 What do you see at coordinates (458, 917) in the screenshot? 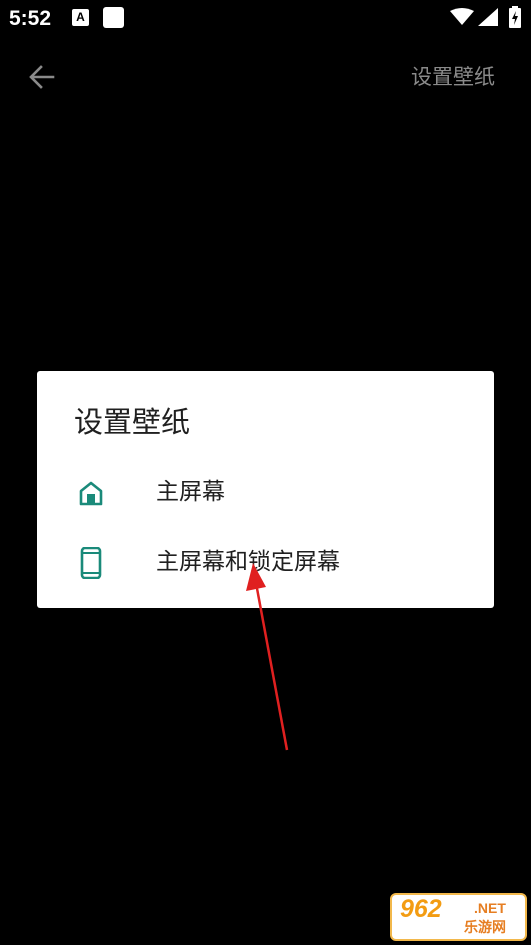
I see `watermark-logo: 962 .NET 乐游网` at bounding box center [458, 917].